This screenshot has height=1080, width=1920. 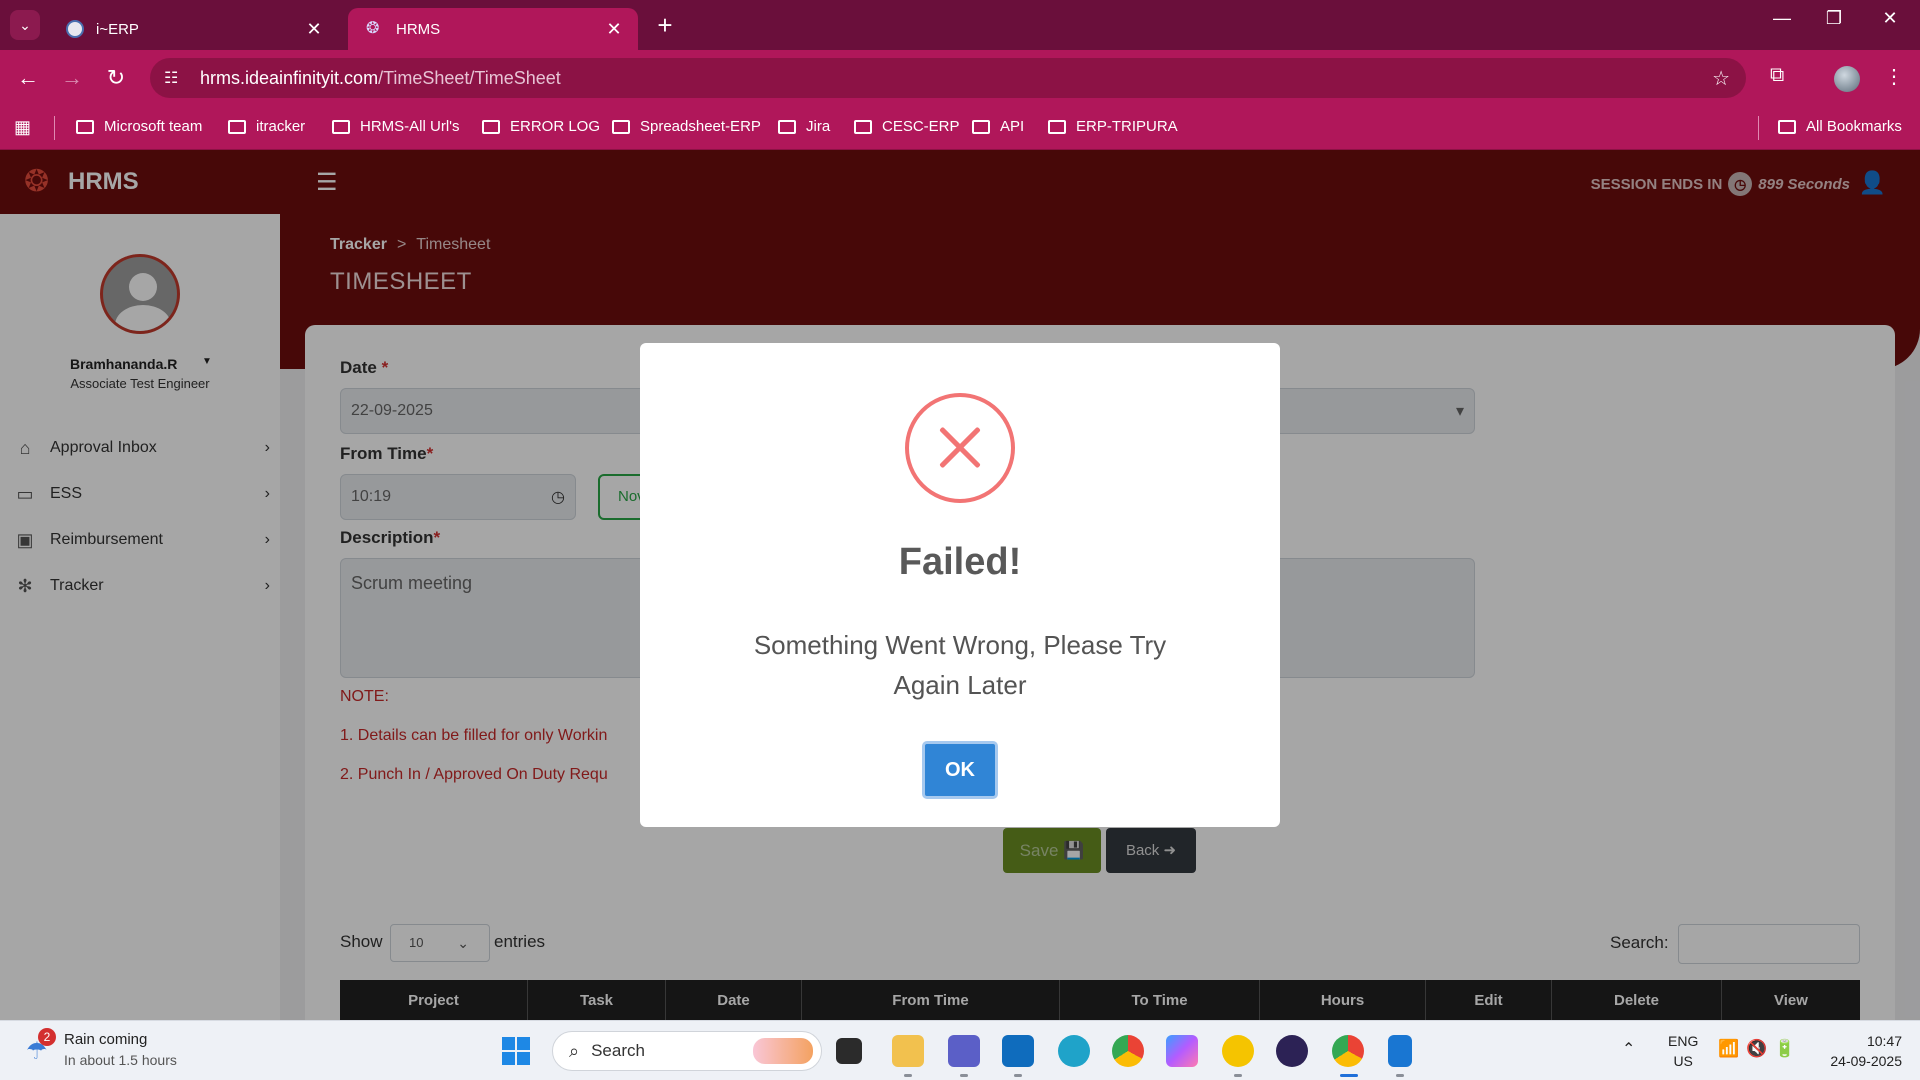 I want to click on tab-hrms: ❂ HRMS ✕, so click(x=493, y=29).